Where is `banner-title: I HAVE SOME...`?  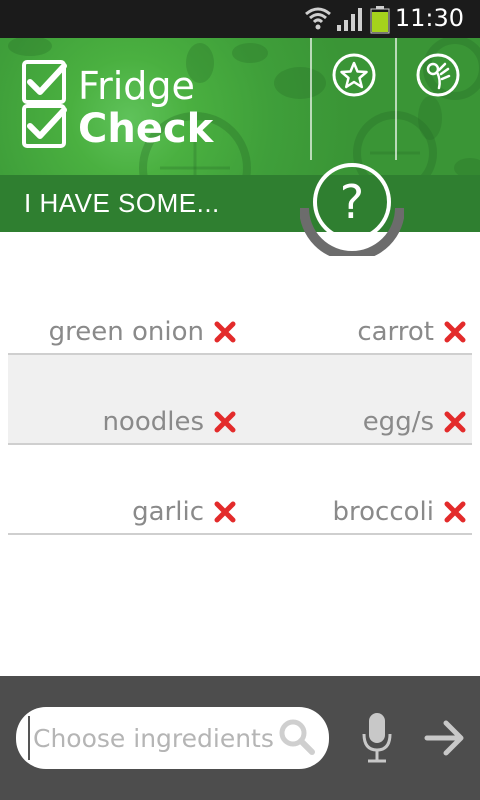 banner-title: I HAVE SOME... is located at coordinates (122, 203).